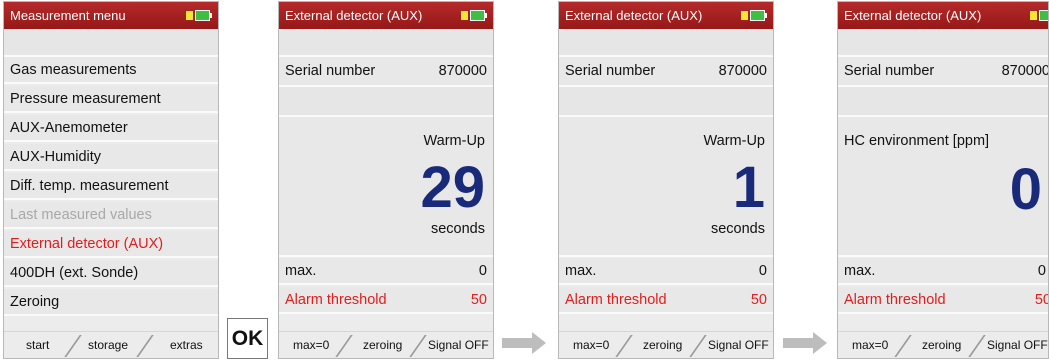 This screenshot has height=362, width=1049. I want to click on title-bar: Measurement menu, so click(111, 15).